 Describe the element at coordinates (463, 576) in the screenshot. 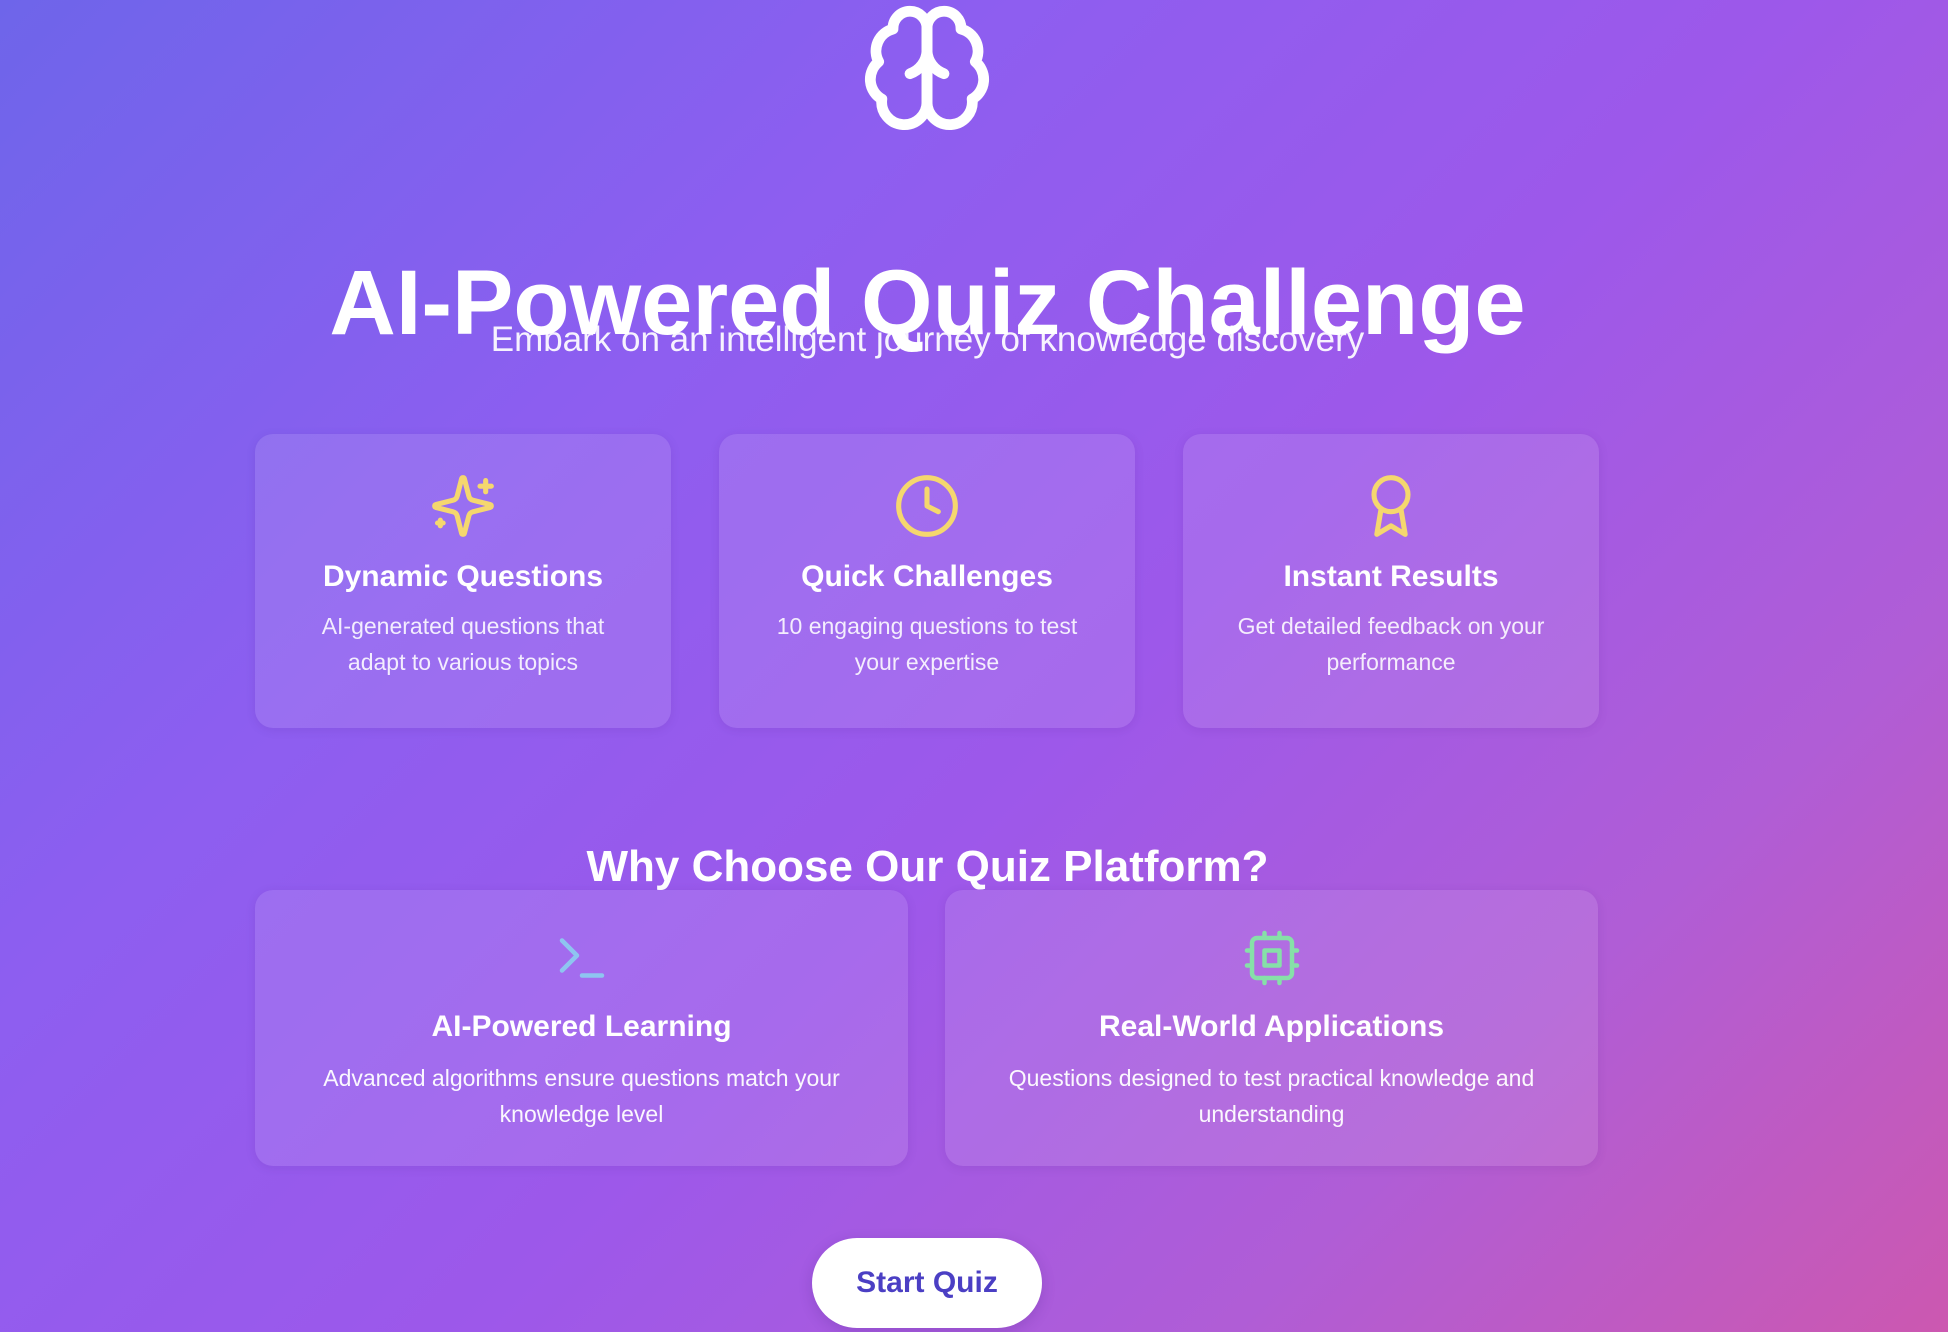

I see `feature-title: Dynamic Questions` at that location.